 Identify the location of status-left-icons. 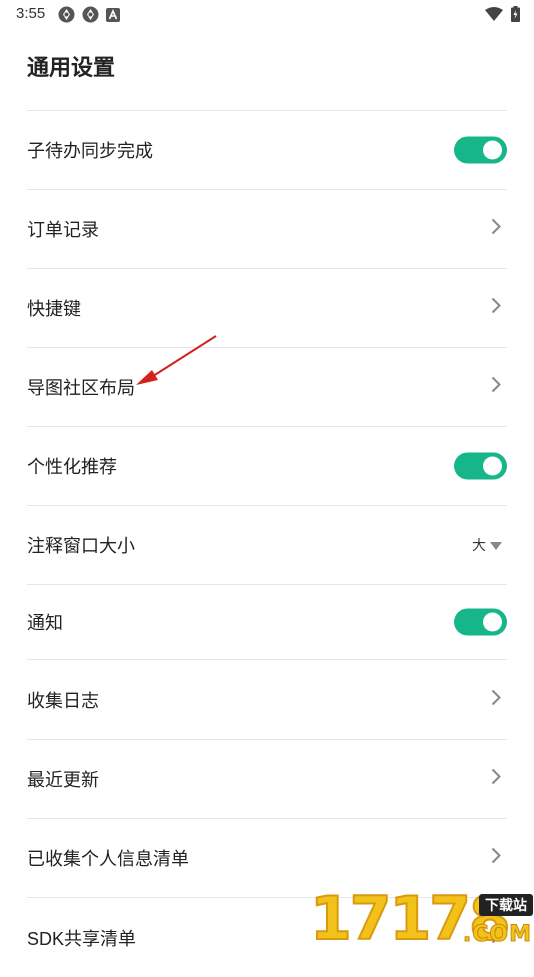
(89, 14).